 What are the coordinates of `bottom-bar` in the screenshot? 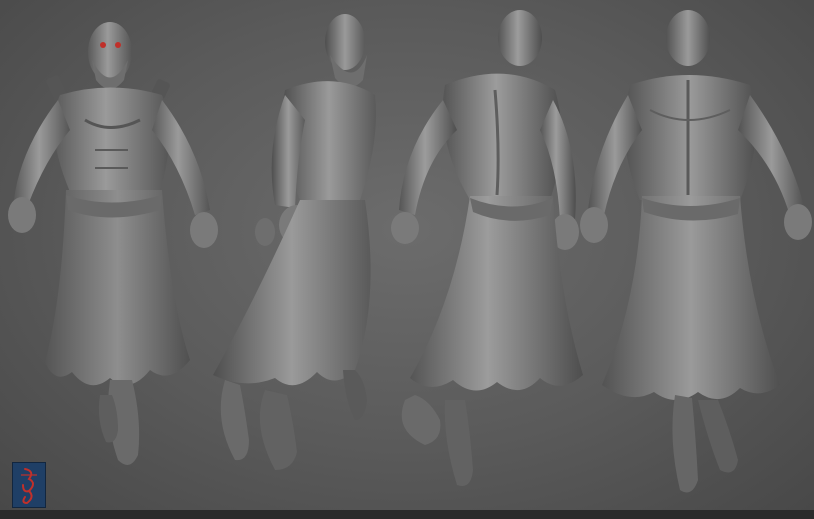 It's located at (407, 514).